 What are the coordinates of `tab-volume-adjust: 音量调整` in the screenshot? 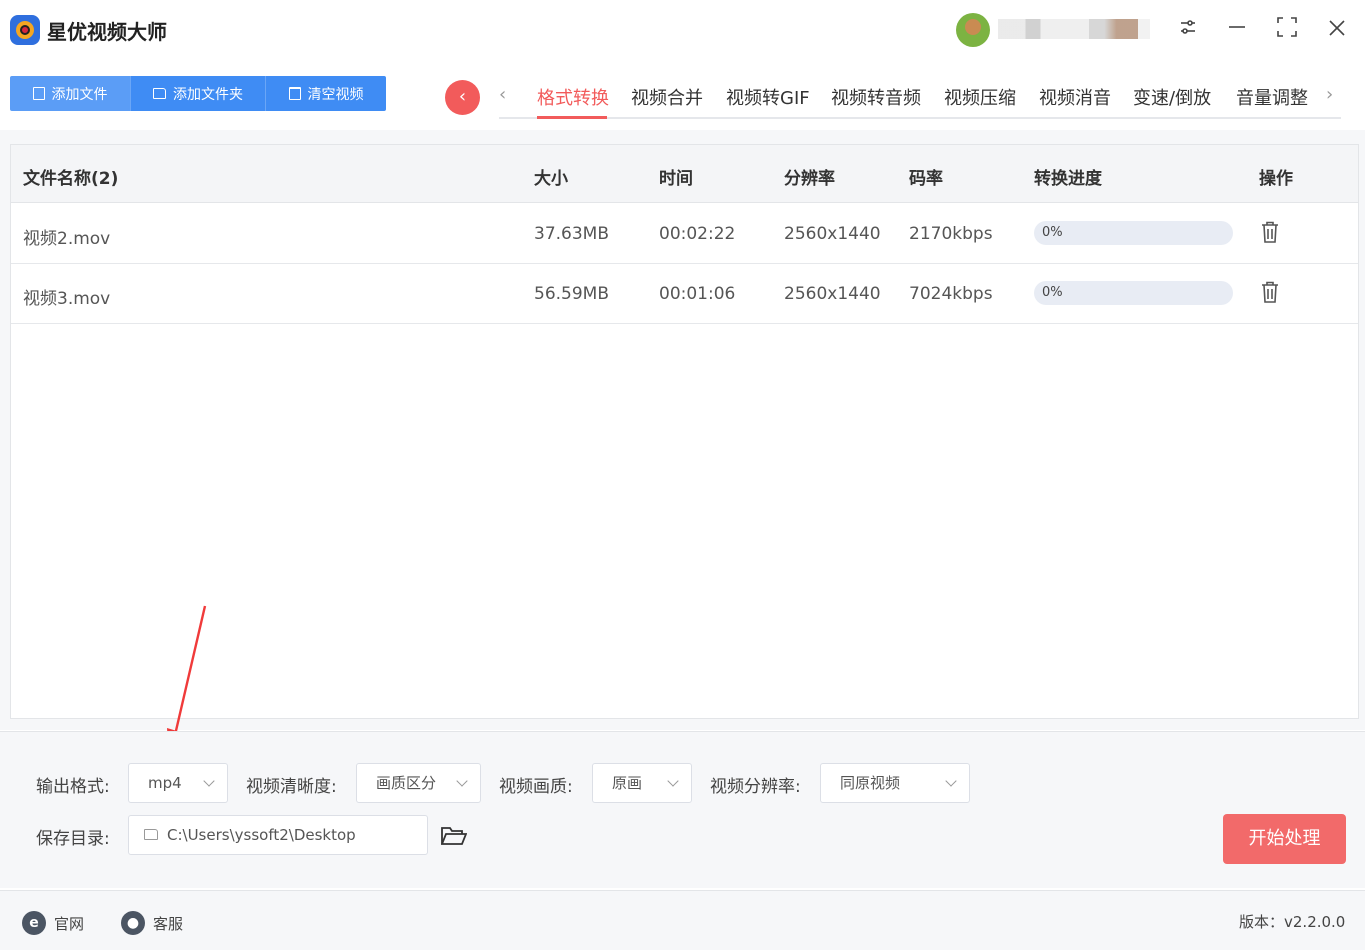 It's located at (1272, 97).